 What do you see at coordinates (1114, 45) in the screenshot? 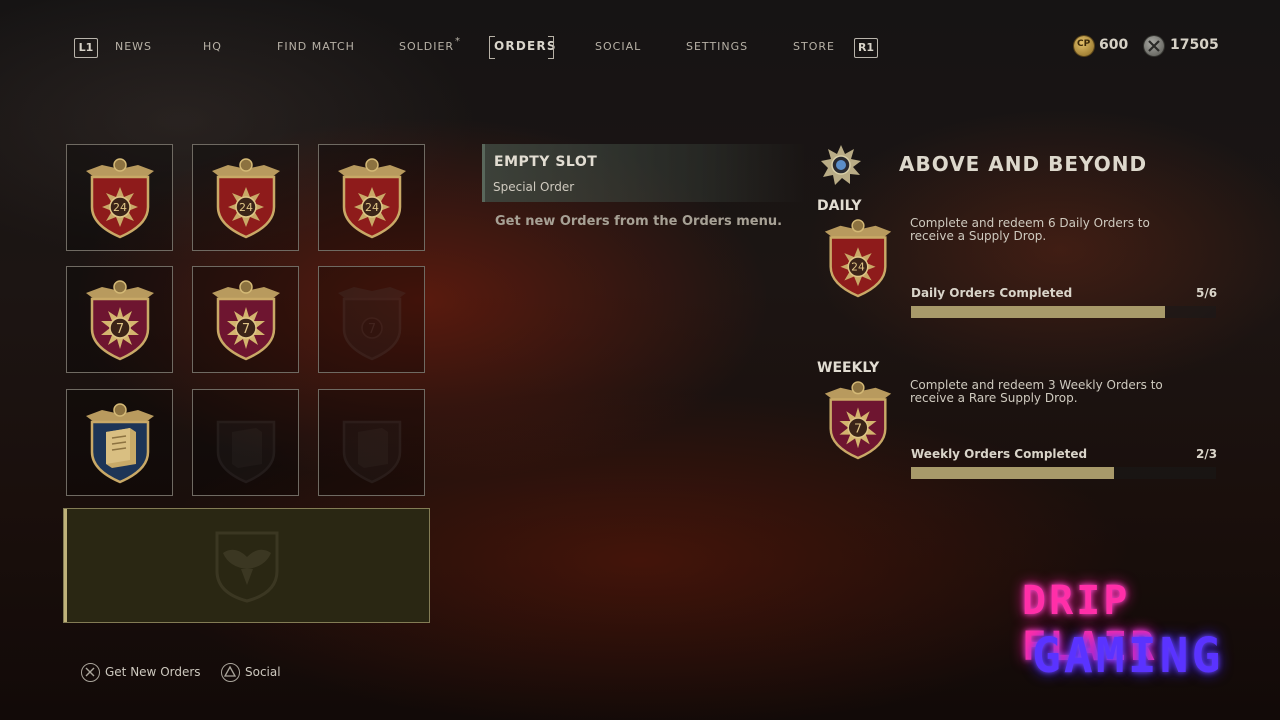
I see `cp-balance: 600` at bounding box center [1114, 45].